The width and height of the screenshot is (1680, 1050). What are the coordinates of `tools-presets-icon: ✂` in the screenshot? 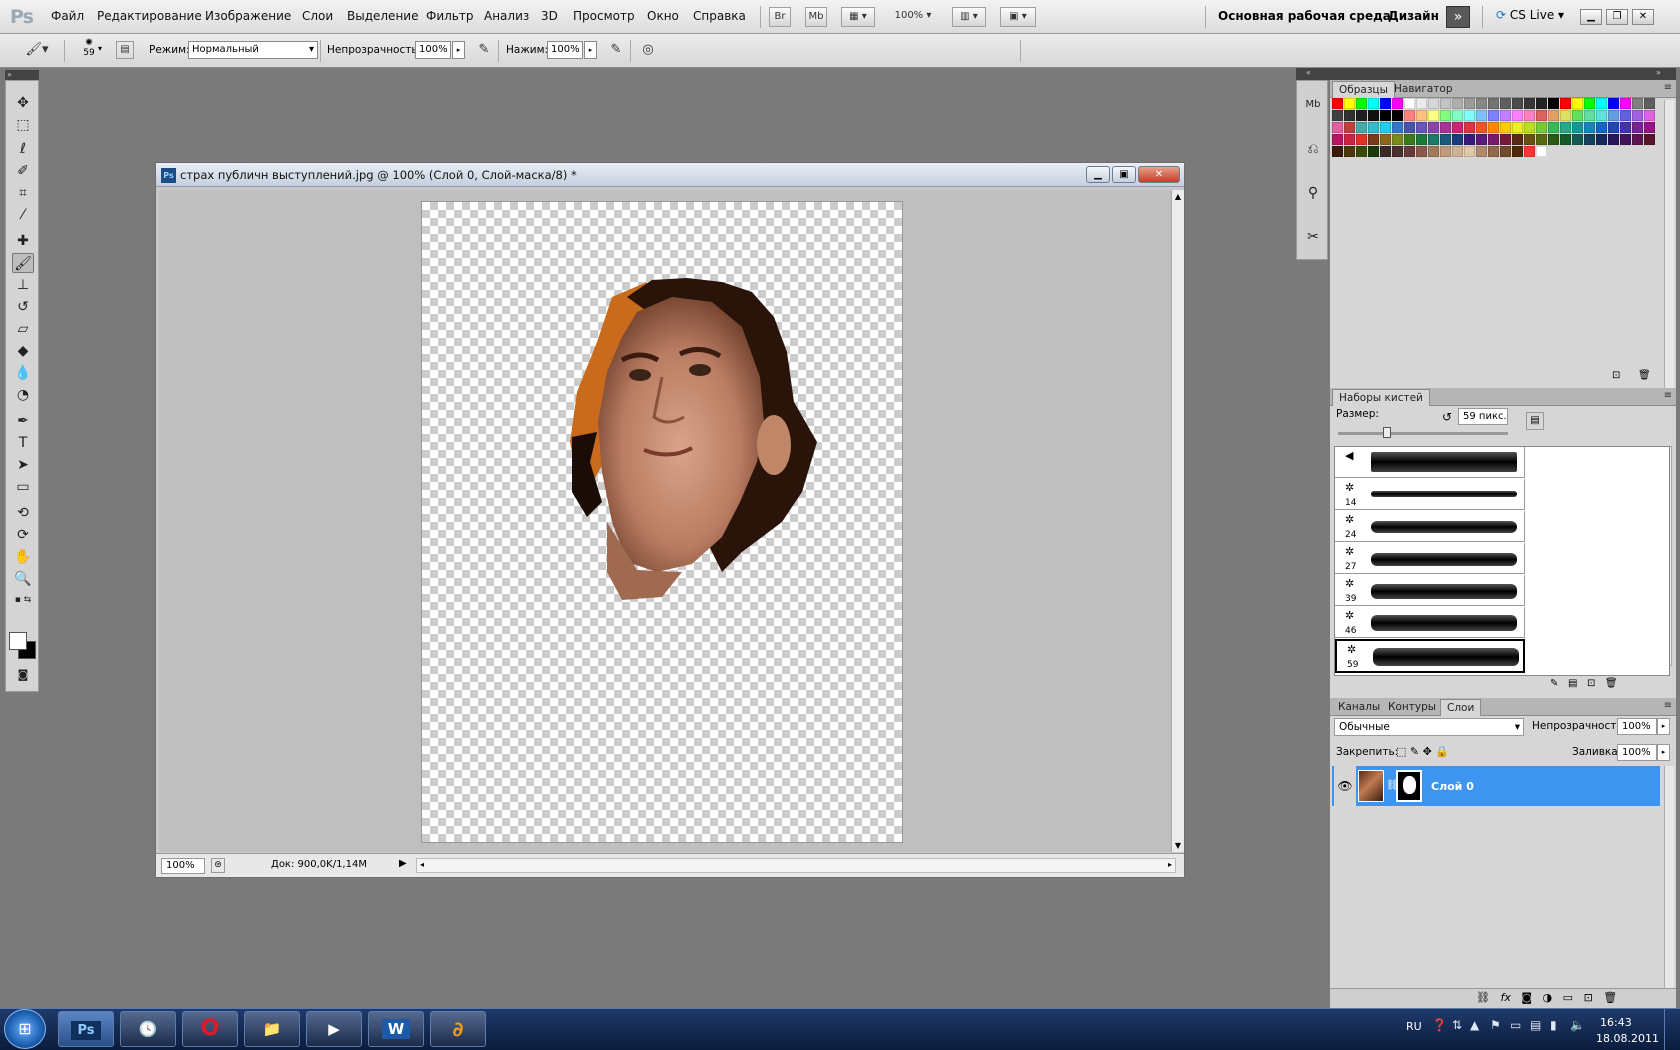 It's located at (1313, 237).